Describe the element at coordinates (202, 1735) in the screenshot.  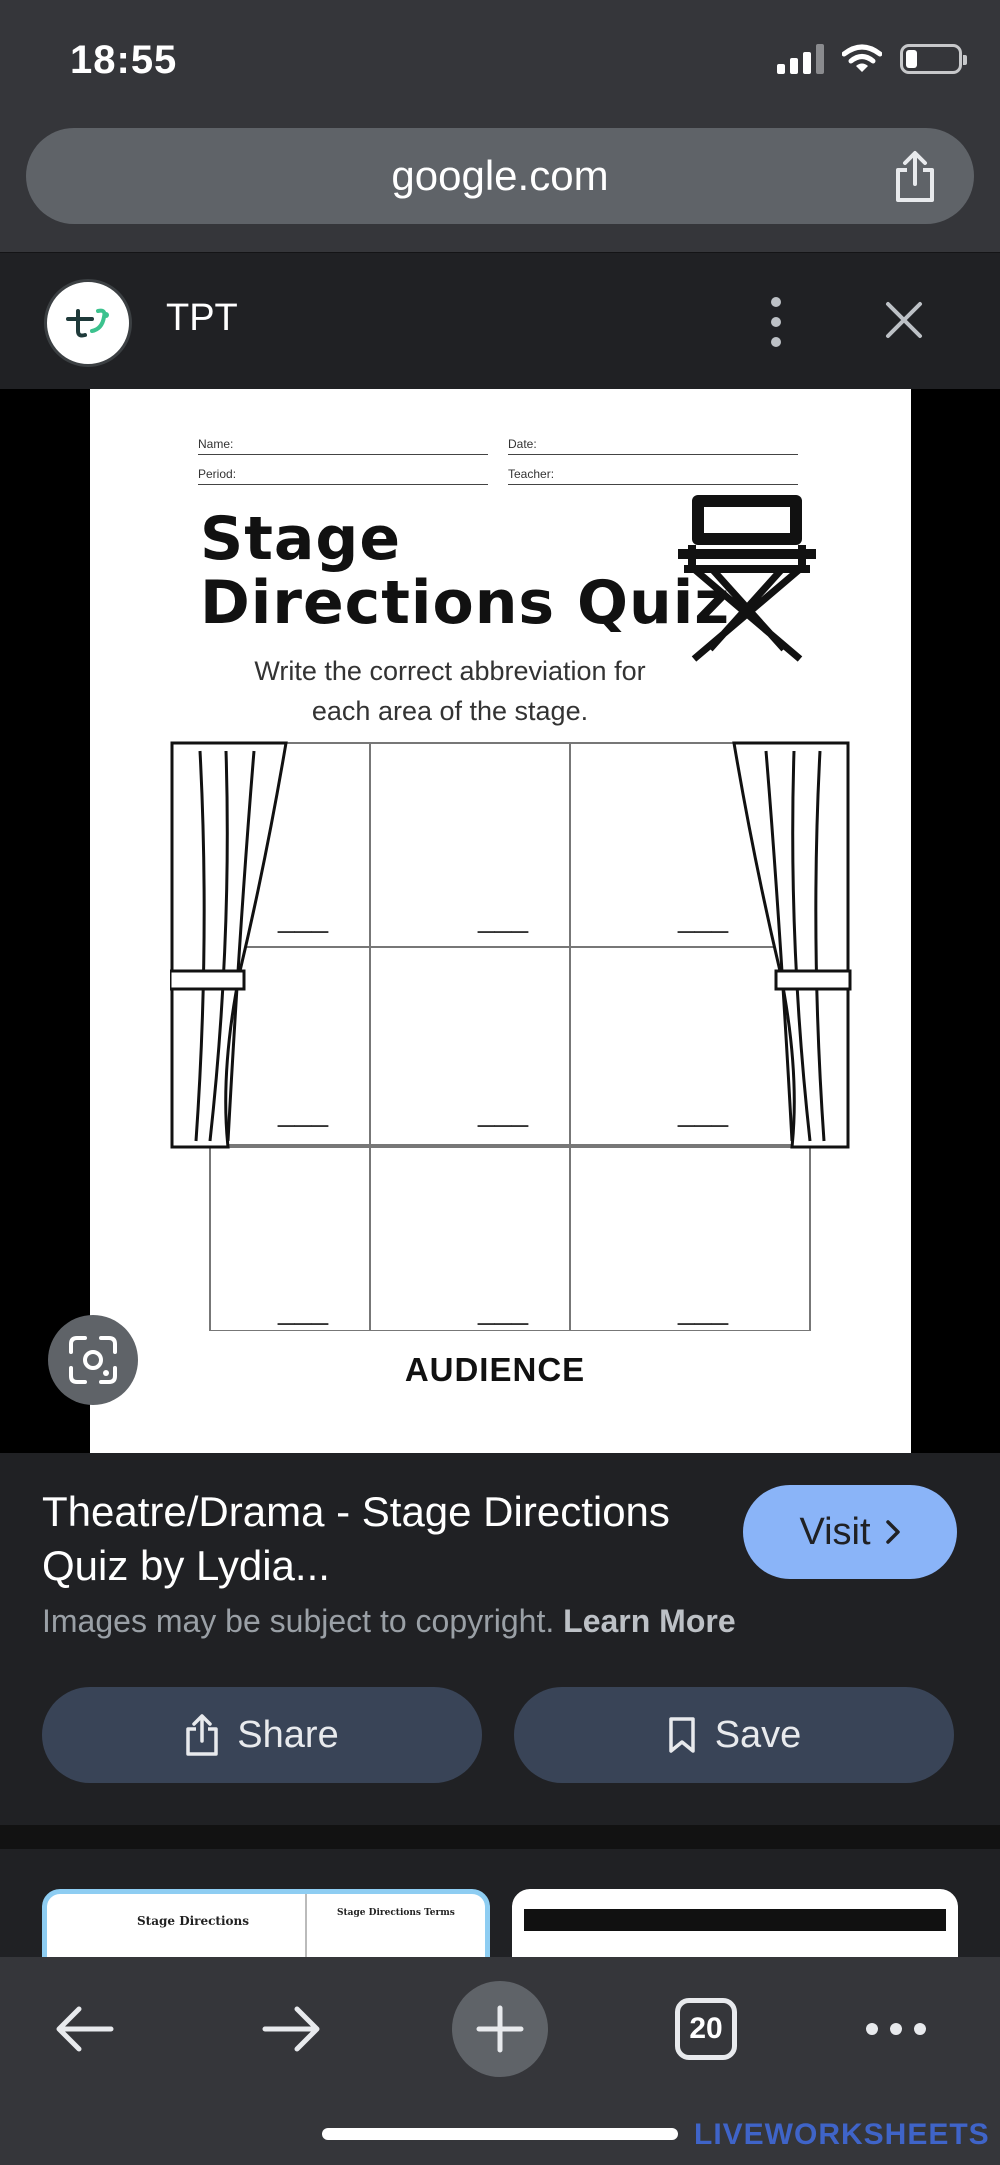
I see `share-icon` at that location.